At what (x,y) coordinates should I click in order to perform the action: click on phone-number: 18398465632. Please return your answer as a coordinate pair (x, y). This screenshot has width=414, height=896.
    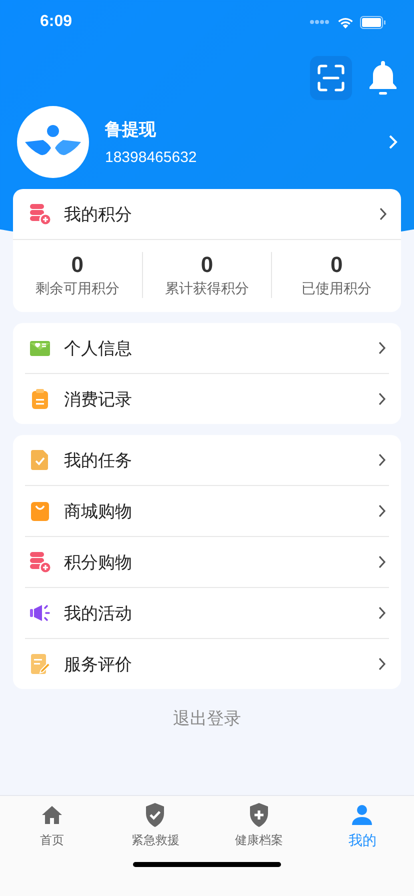
    Looking at the image, I should click on (151, 157).